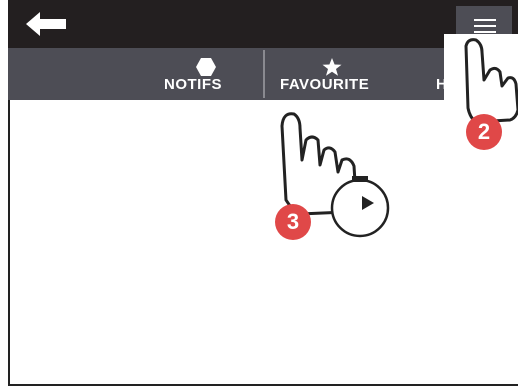 The image size is (518, 389). What do you see at coordinates (491, 81) in the screenshot?
I see `tap-hand-icon` at bounding box center [491, 81].